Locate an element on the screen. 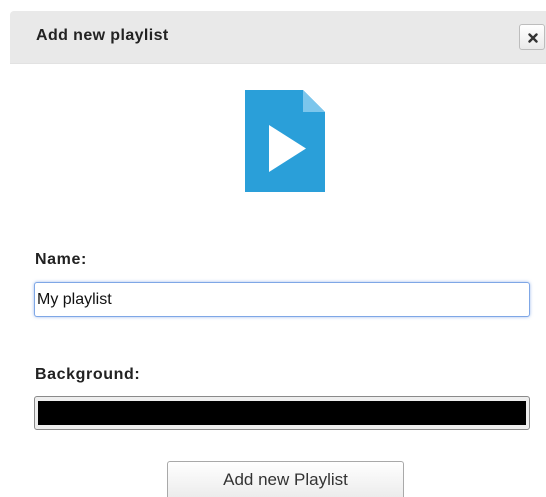 The width and height of the screenshot is (546, 497). close-button is located at coordinates (532, 37).